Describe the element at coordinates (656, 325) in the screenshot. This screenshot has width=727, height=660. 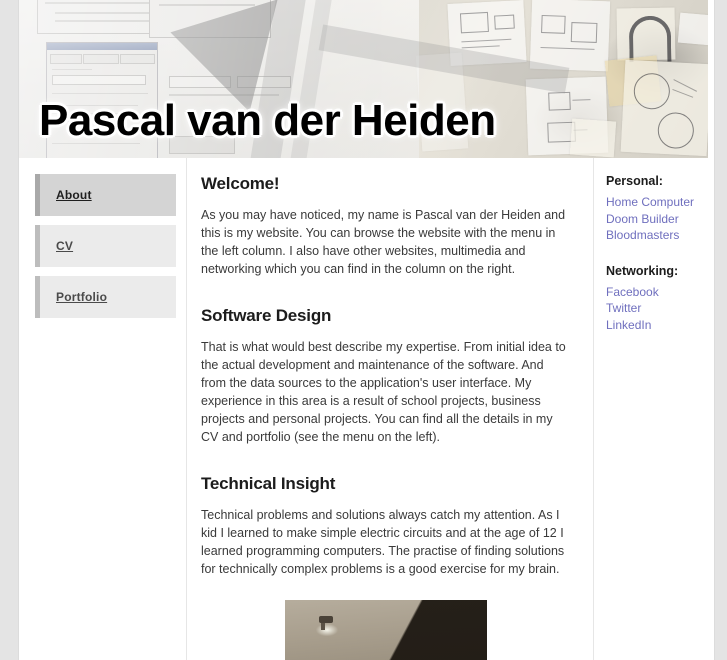
I see `link-linkedin: LinkedIn` at that location.